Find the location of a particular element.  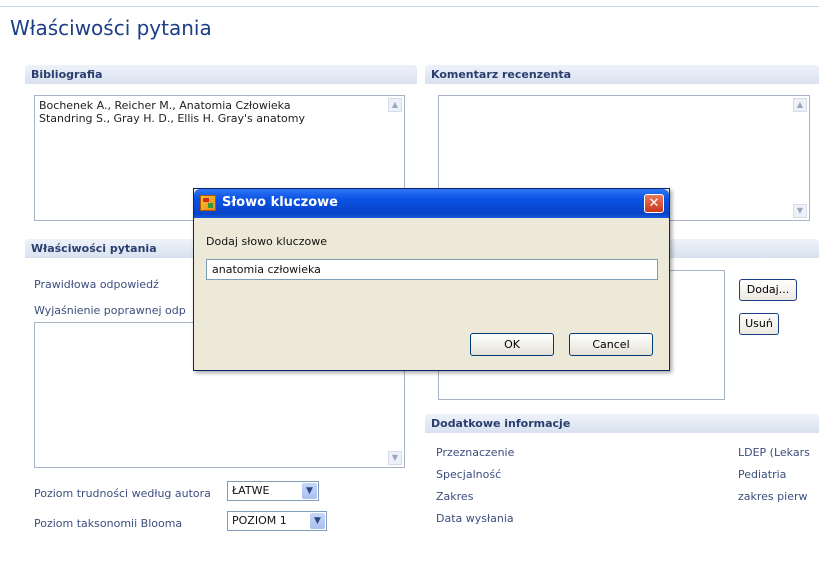

app-icon is located at coordinates (208, 203).